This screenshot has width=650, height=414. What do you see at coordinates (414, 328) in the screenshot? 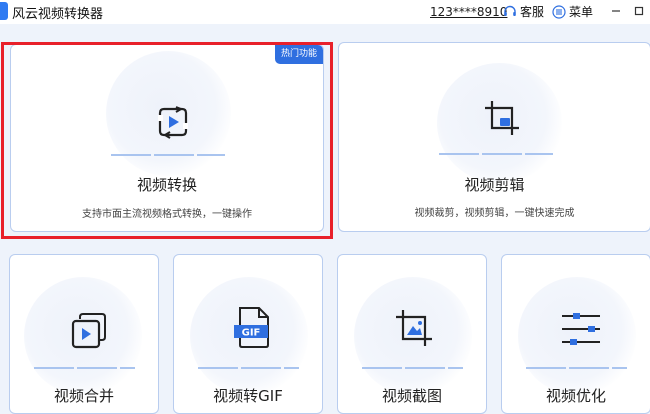
I see `screenshot-icon` at bounding box center [414, 328].